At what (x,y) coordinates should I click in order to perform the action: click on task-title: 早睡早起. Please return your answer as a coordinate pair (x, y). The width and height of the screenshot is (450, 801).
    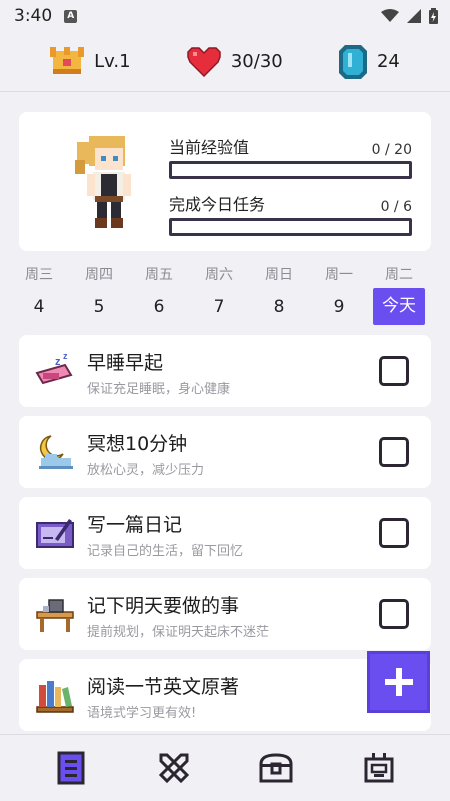
    Looking at the image, I should click on (125, 363).